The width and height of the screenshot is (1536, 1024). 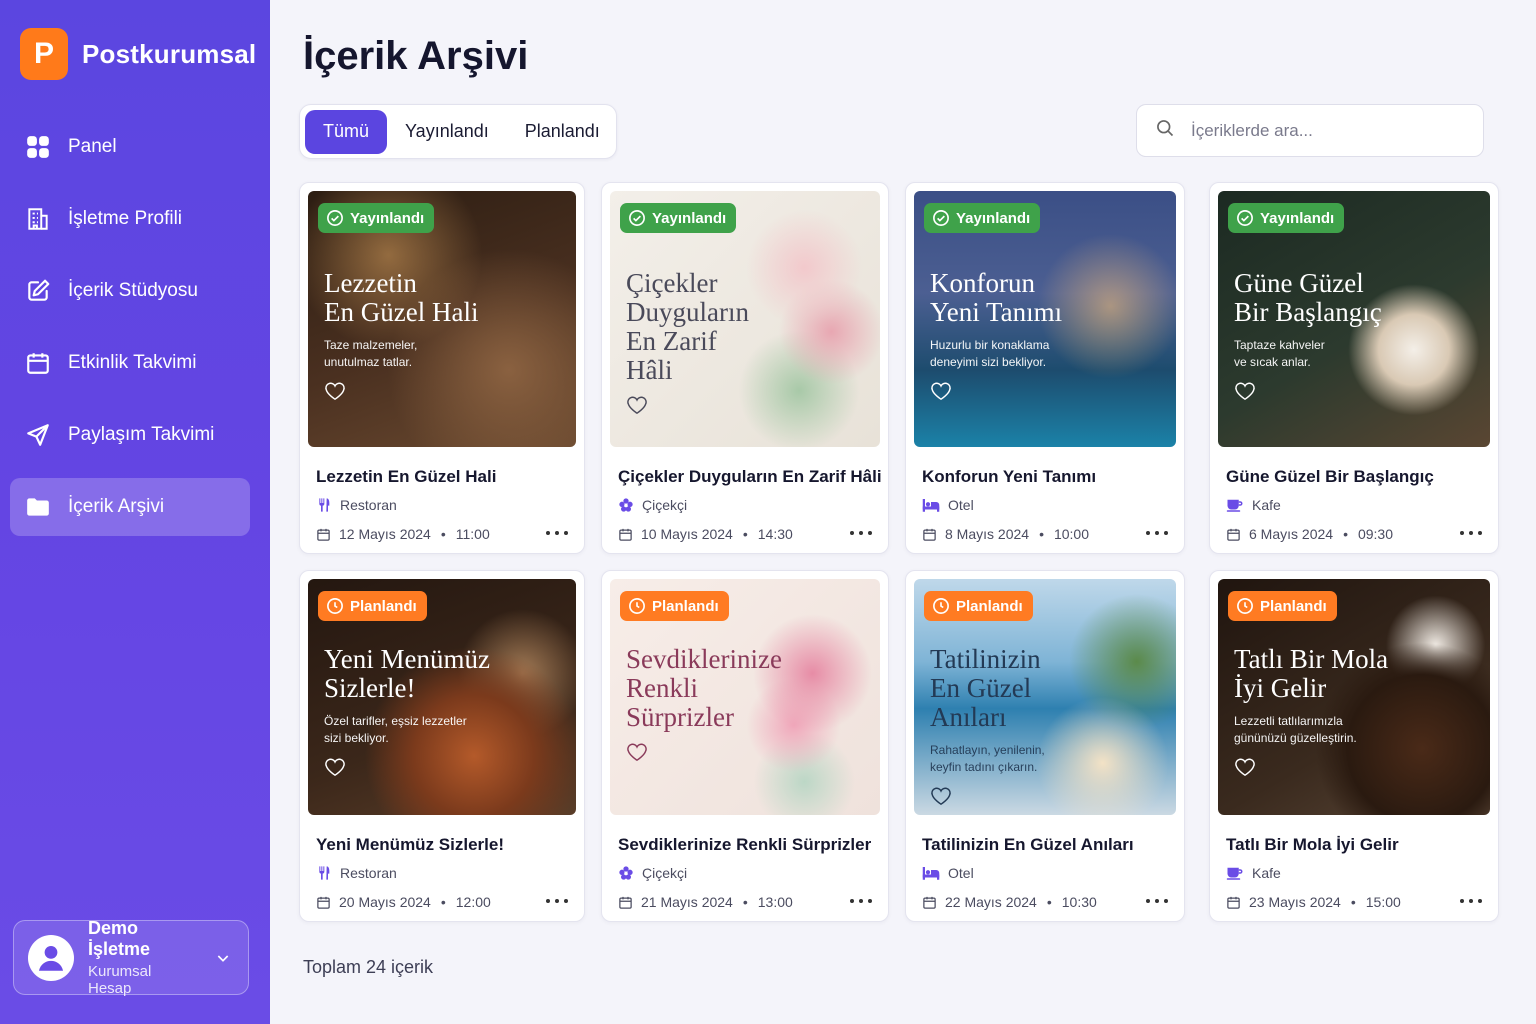 What do you see at coordinates (1321, 130) in the screenshot?
I see `search-input` at bounding box center [1321, 130].